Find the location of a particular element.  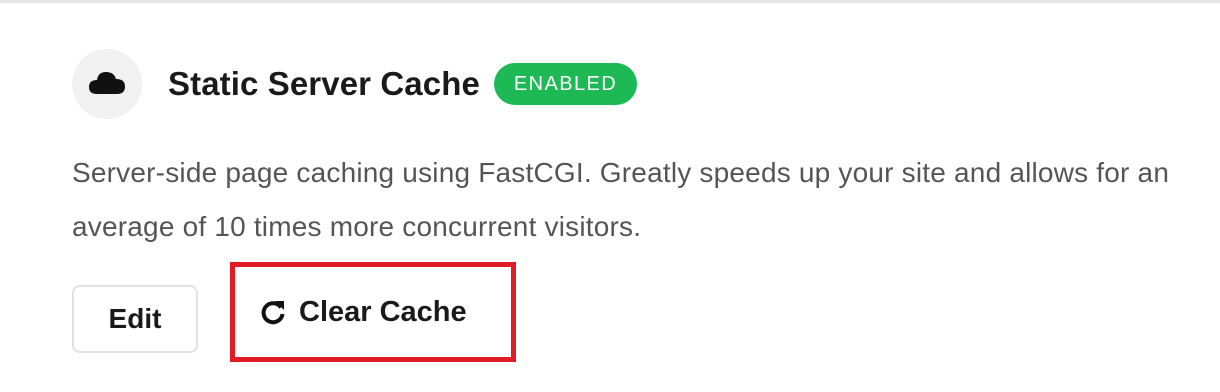

edit-button: Edit is located at coordinates (135, 319).